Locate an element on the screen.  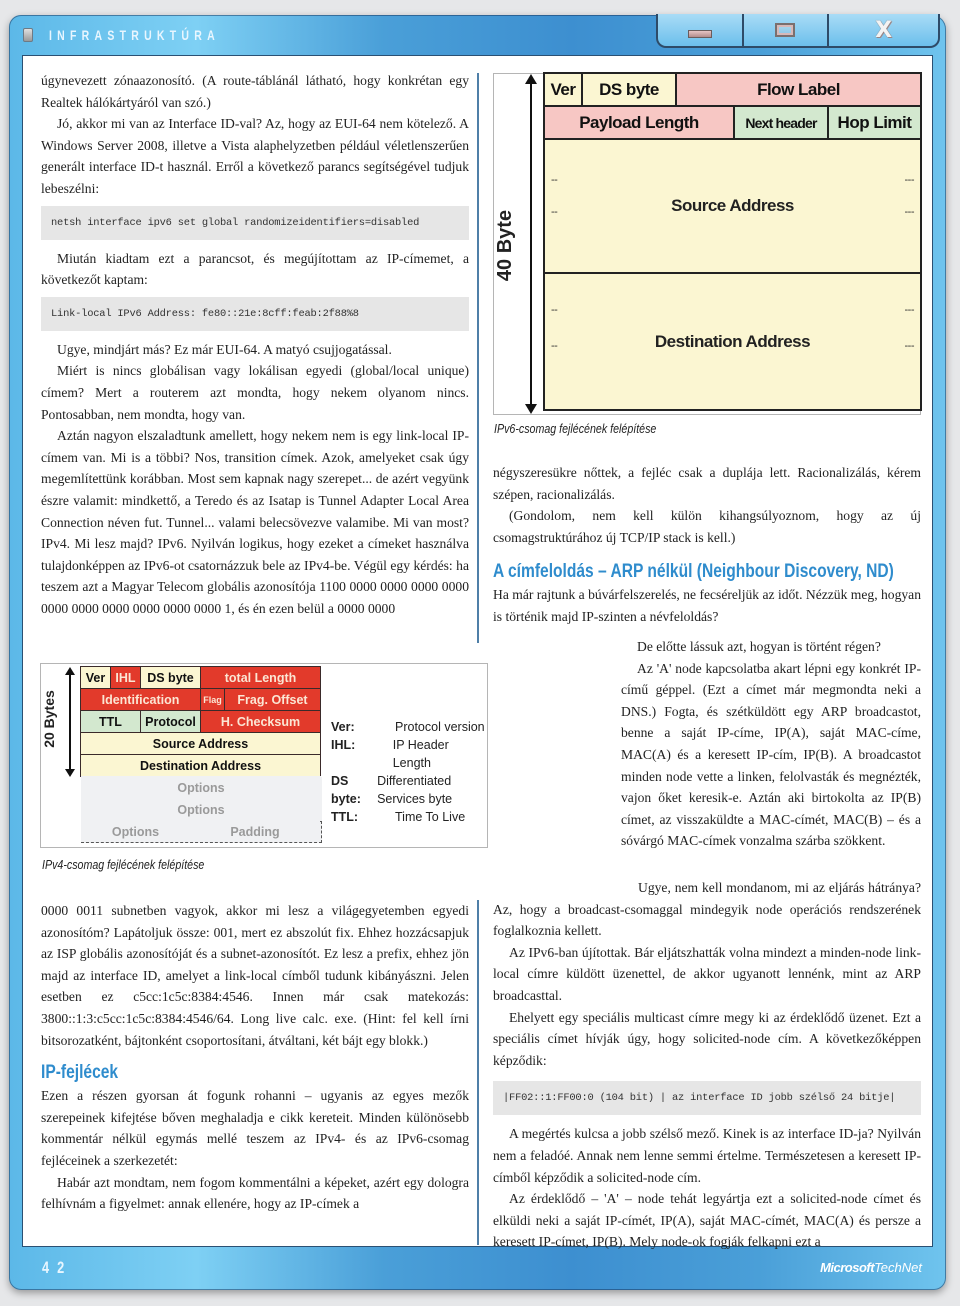
ipv4-caption: IPv4-csomag fejlécének felépítése is located at coordinates (123, 864).